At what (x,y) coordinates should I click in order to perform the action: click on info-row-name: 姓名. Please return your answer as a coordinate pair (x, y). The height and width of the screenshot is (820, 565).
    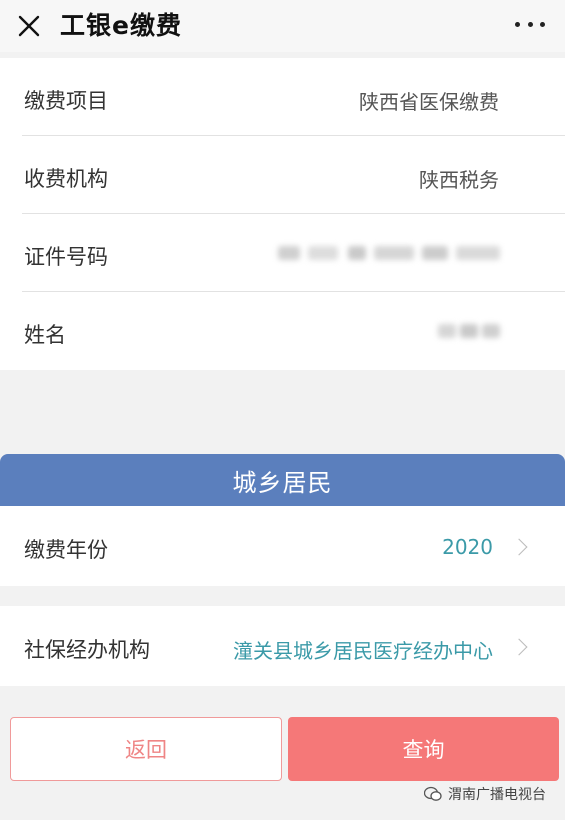
    Looking at the image, I should click on (282, 331).